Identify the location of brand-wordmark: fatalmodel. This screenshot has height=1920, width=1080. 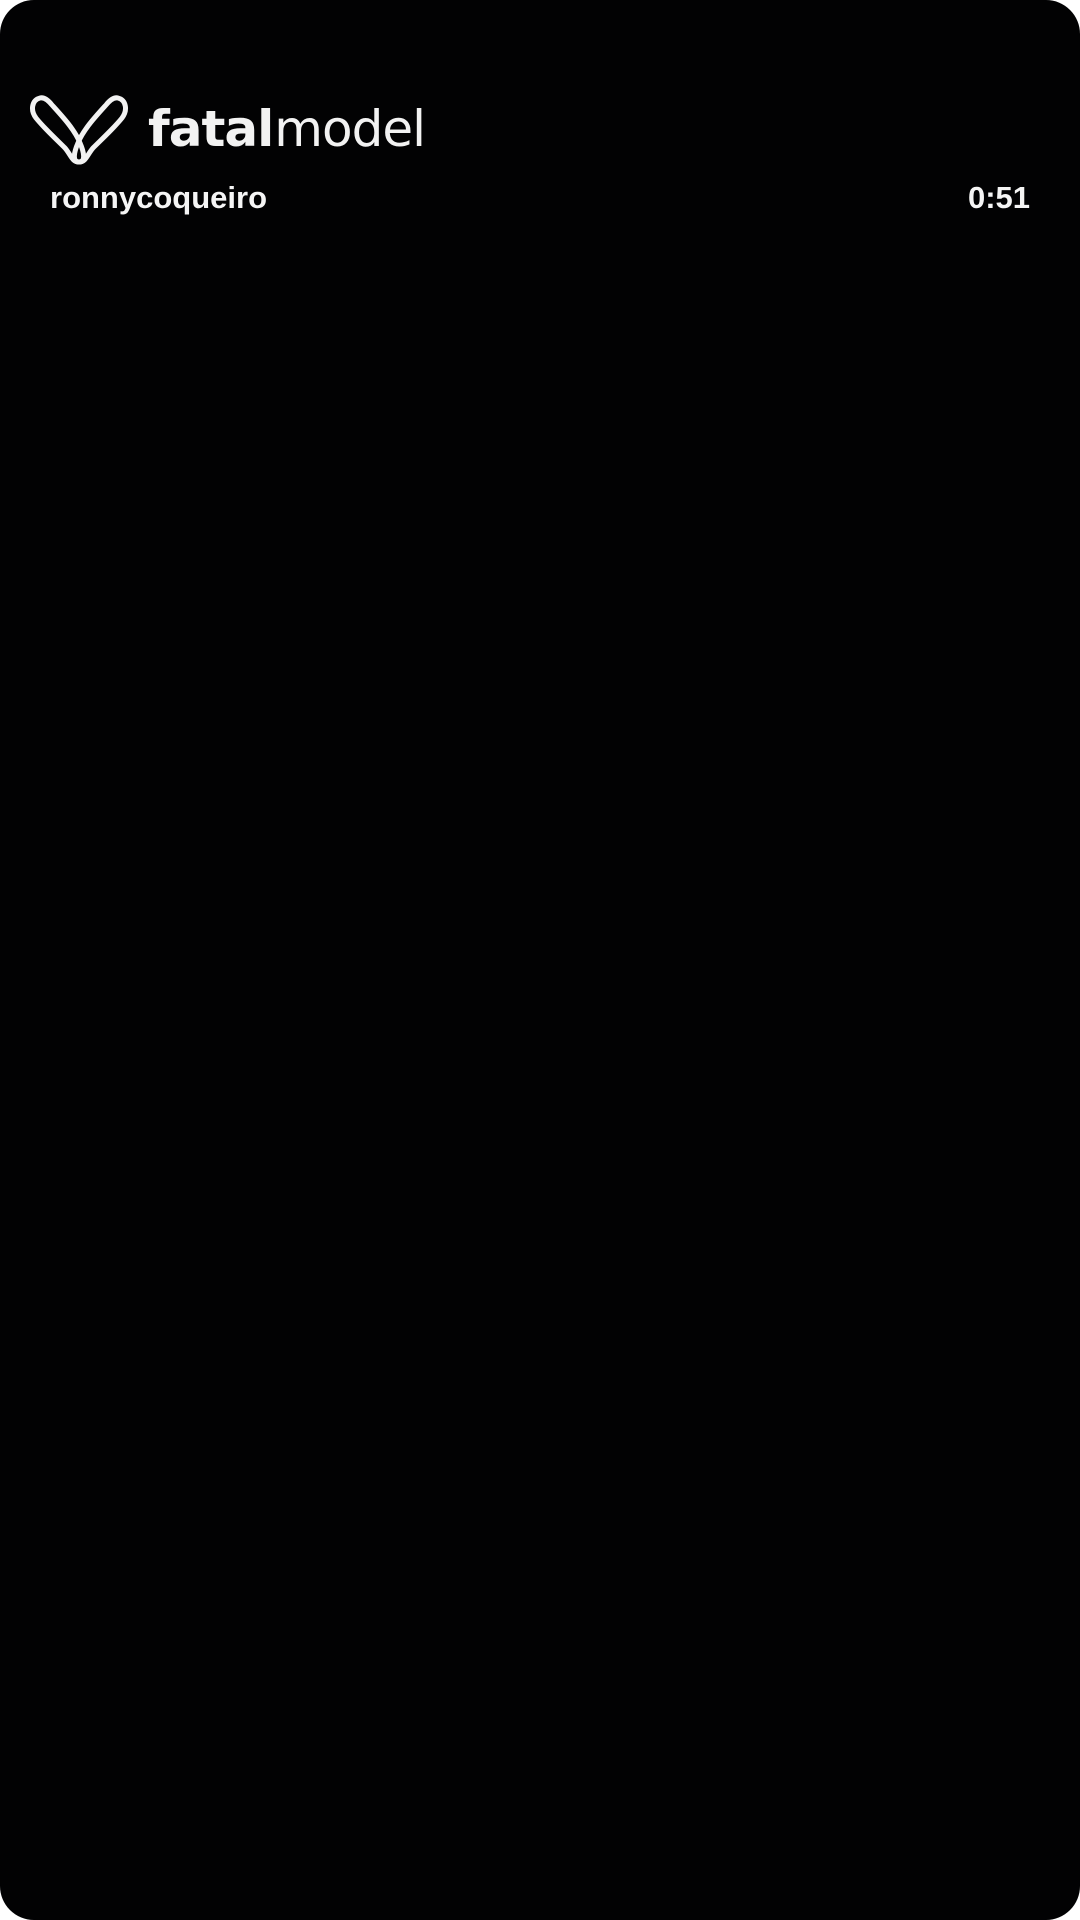
(287, 129).